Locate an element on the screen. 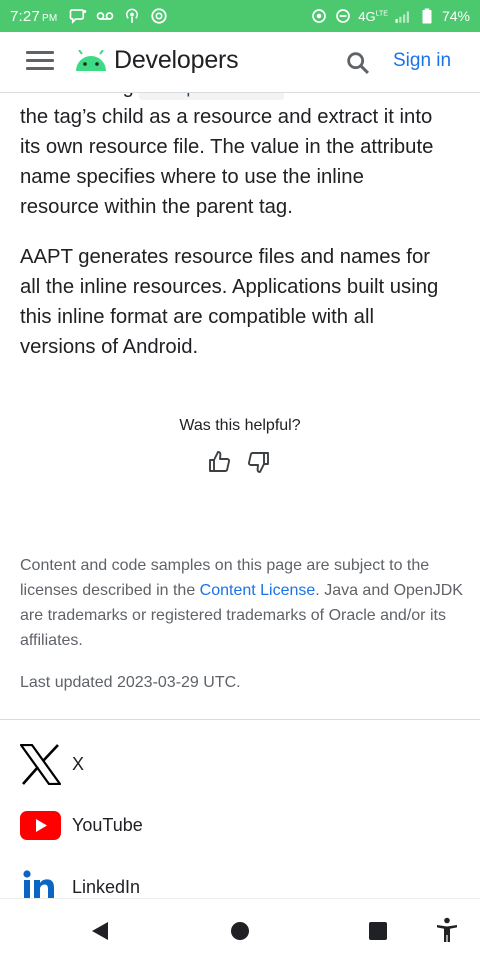 The height and width of the screenshot is (960, 480). auto-rotate-icon is located at coordinates (319, 16).